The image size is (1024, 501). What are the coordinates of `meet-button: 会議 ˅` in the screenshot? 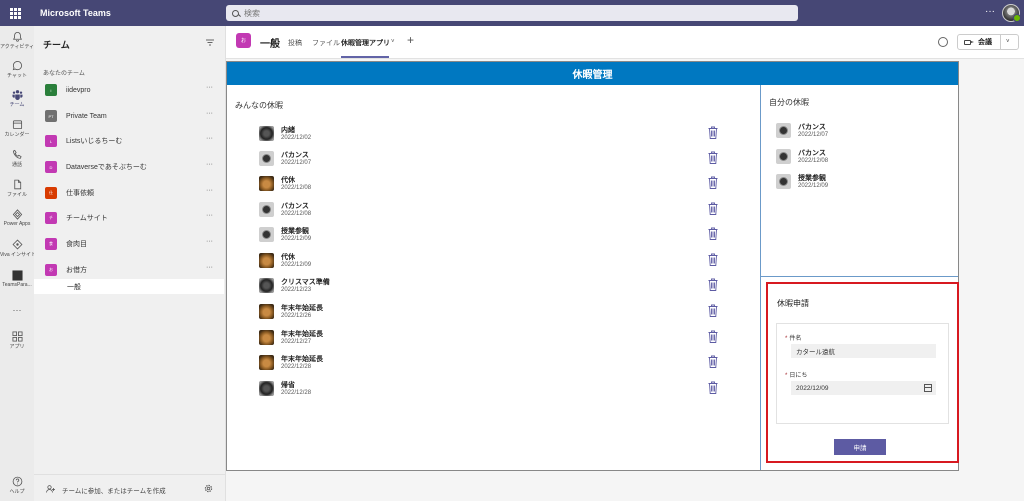 It's located at (988, 42).